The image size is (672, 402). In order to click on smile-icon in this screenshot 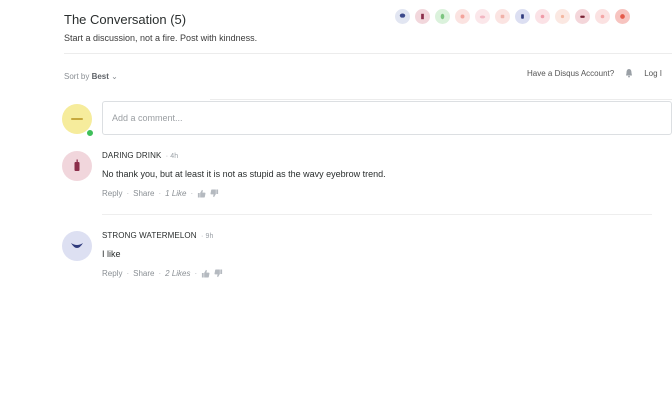, I will do `click(462, 16)`.